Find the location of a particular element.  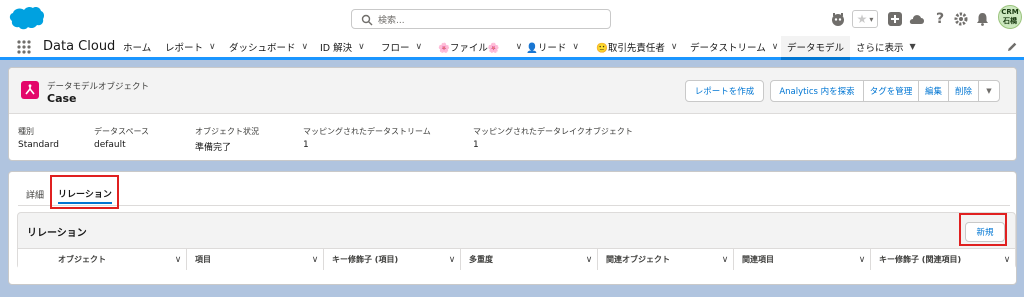

more-actions-button: ▼ is located at coordinates (989, 91).